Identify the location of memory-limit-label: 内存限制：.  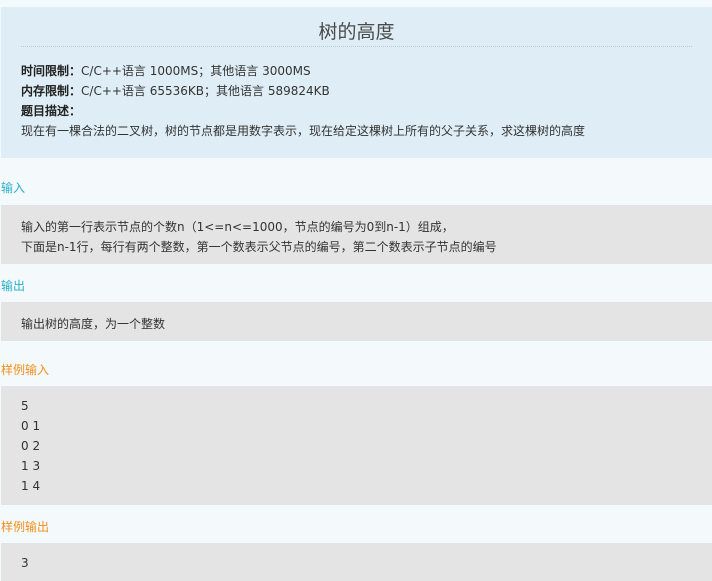
(51, 91).